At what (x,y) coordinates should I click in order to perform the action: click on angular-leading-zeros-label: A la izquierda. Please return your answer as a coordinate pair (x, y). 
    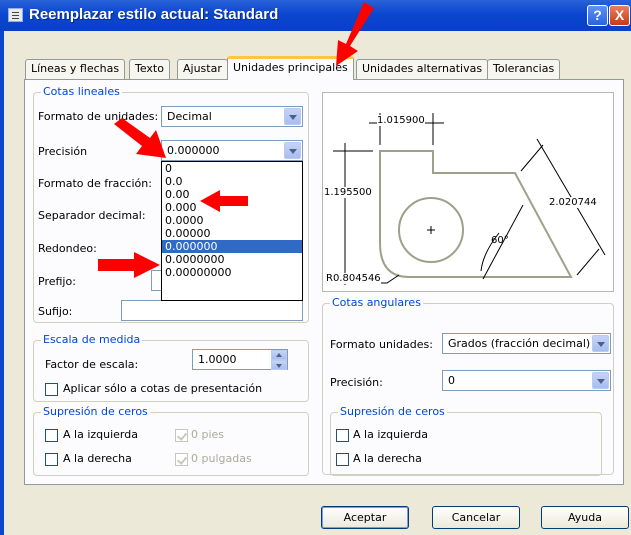
    Looking at the image, I should click on (390, 434).